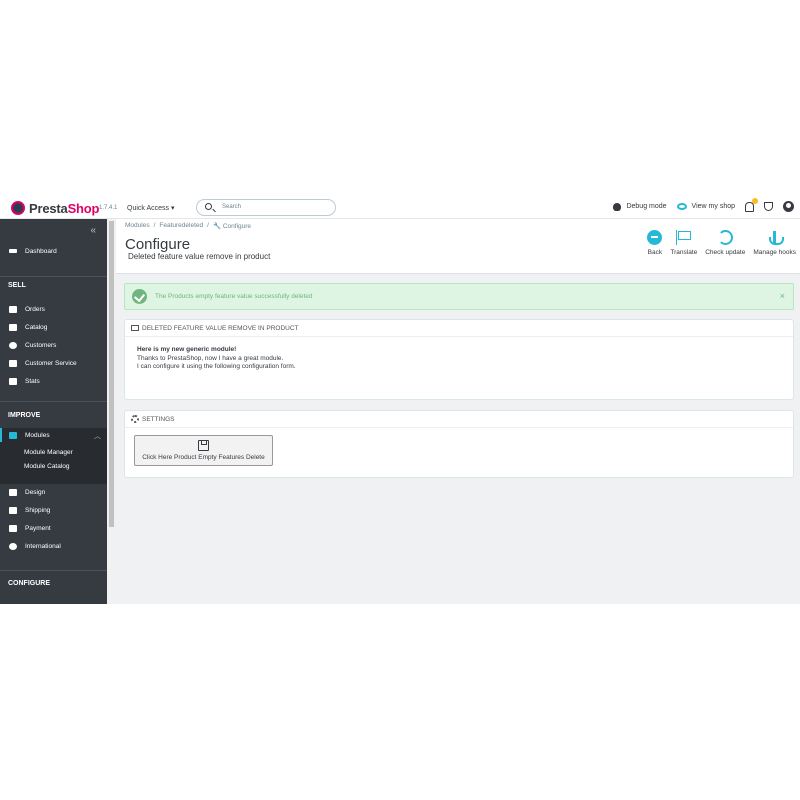 This screenshot has width=800, height=800. Describe the element at coordinates (53, 327) in the screenshot. I see `sidebar-item-catalog: Catalog` at that location.